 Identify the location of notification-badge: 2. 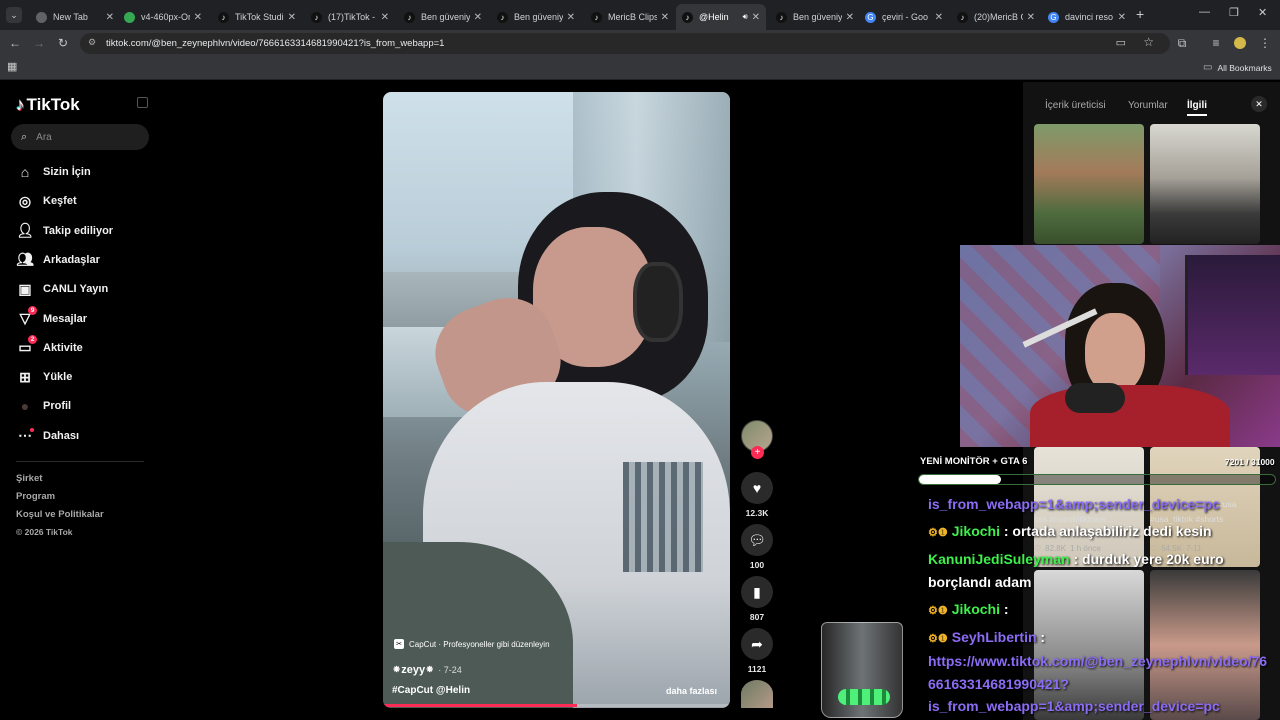
(32, 339).